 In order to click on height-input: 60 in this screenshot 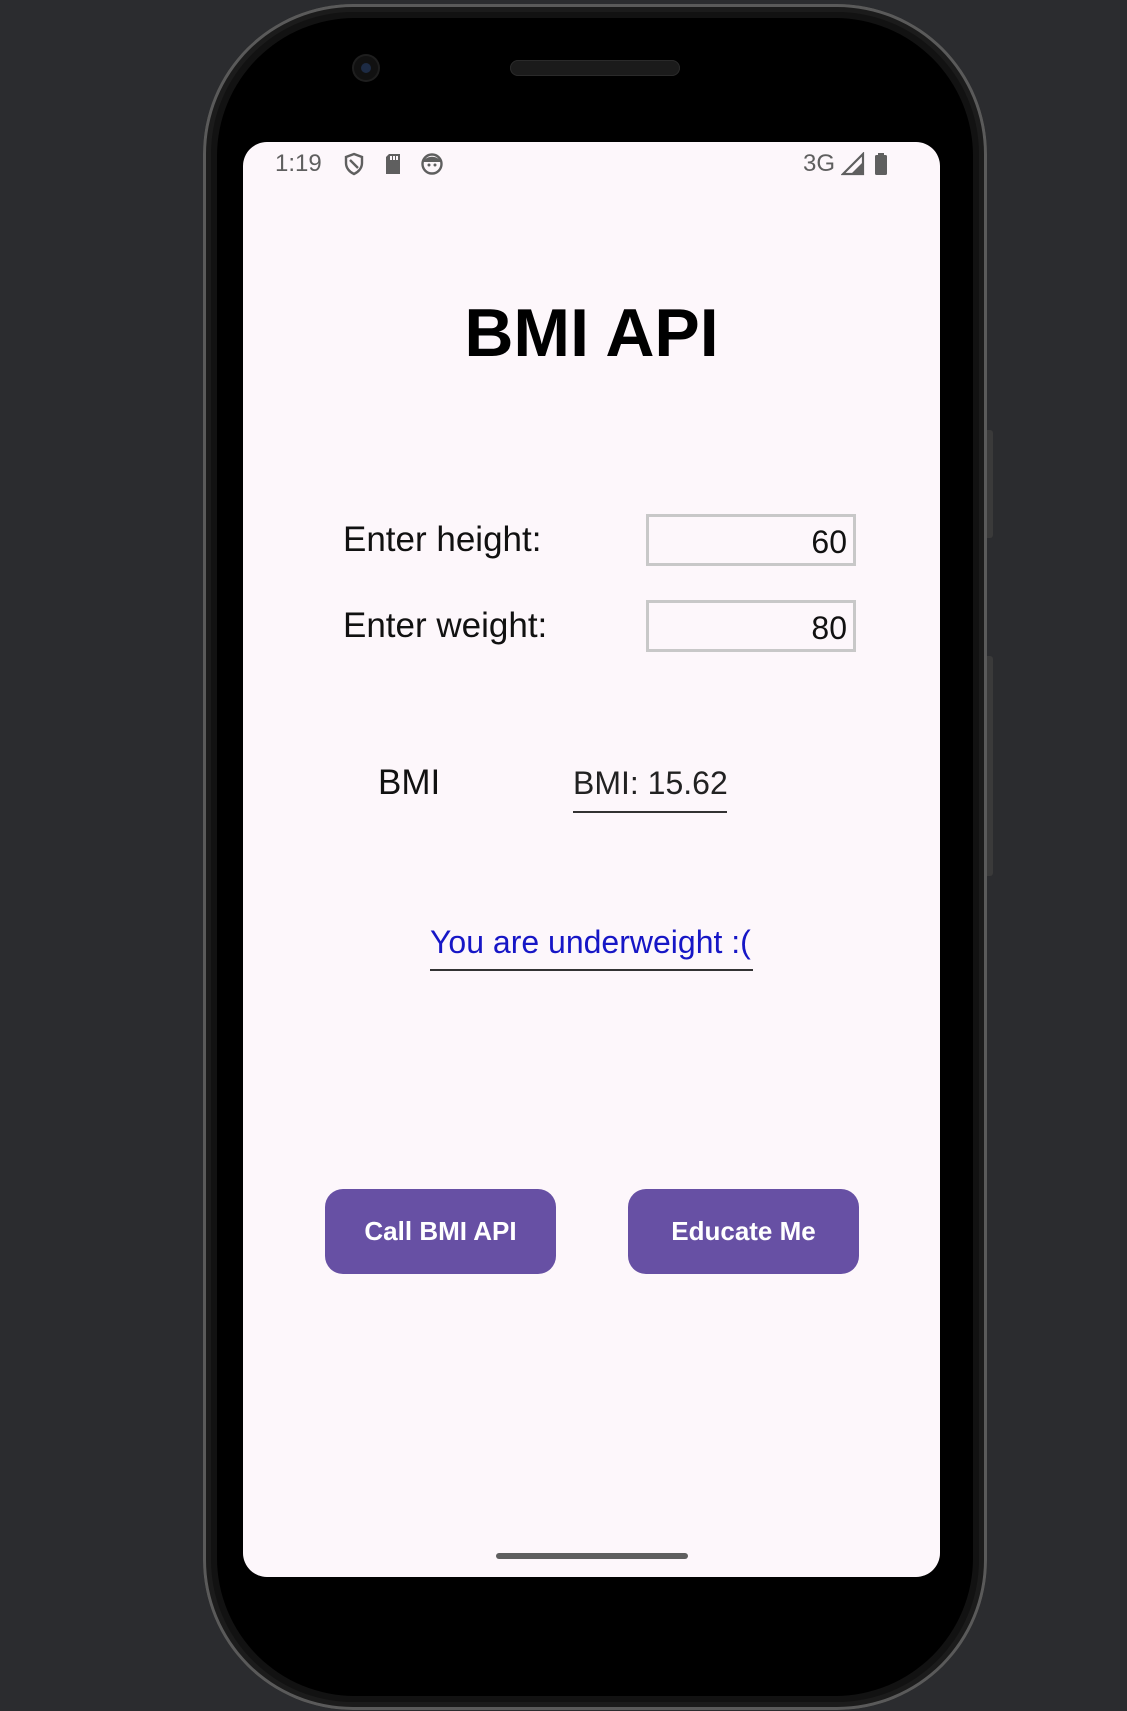, I will do `click(751, 540)`.